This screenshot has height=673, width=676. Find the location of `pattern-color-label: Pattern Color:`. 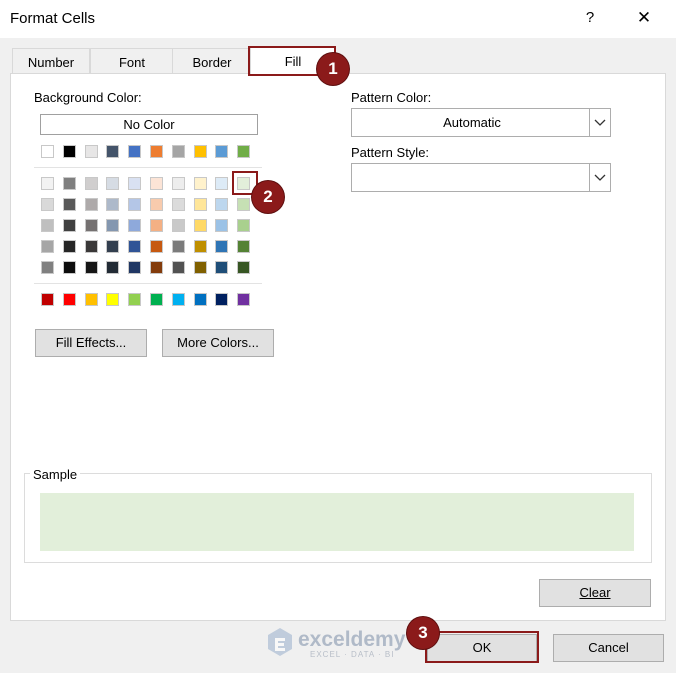

pattern-color-label: Pattern Color: is located at coordinates (391, 97).